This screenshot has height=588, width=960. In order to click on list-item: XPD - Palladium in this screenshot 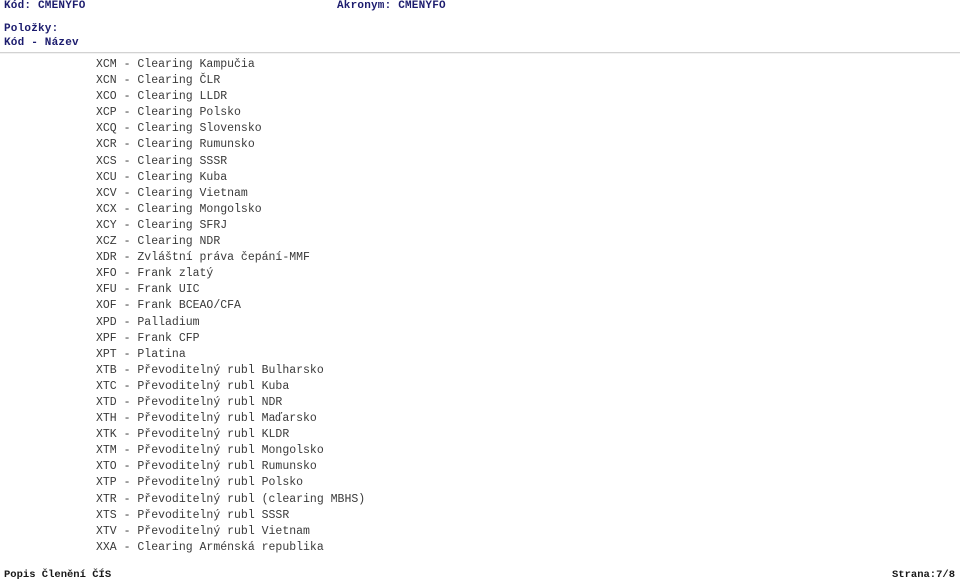, I will do `click(148, 322)`.